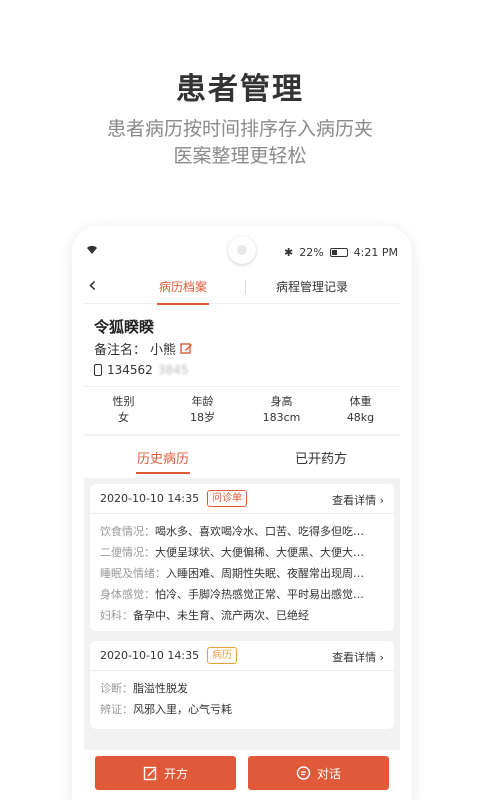 This screenshot has height=800, width=480. What do you see at coordinates (242, 252) in the screenshot?
I see `status-bar: ✱ 22% 4:21 PM` at bounding box center [242, 252].